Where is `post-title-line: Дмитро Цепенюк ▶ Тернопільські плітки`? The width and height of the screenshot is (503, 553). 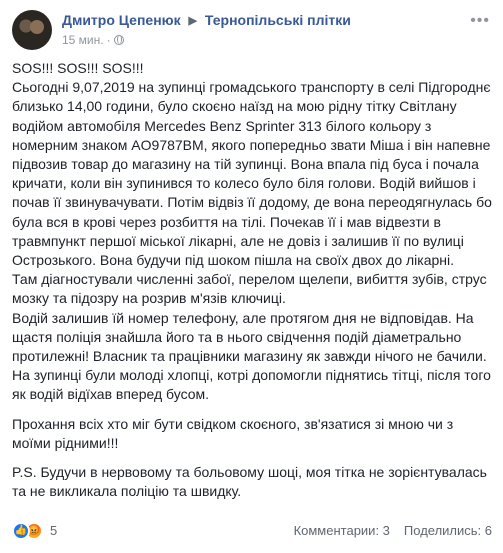
post-title-line: Дмитро Цепенюк ▶ Тернопільські плітки is located at coordinates (206, 20).